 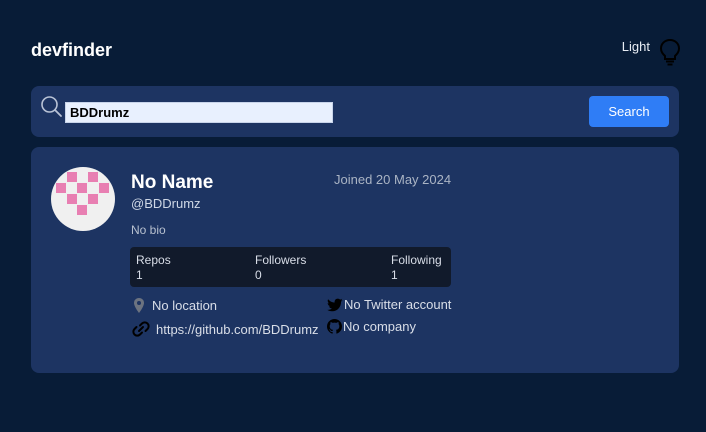 I want to click on join-date: Joined 20 May 2024, so click(x=393, y=179).